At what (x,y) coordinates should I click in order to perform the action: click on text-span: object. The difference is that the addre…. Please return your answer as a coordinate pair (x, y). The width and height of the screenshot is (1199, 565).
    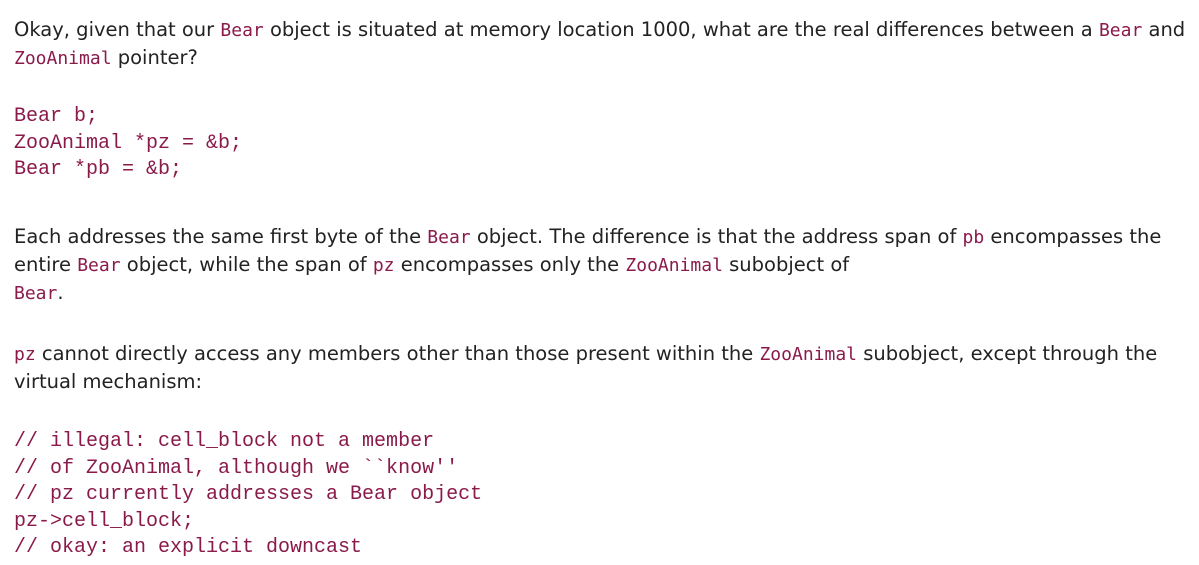
    Looking at the image, I should click on (716, 236).